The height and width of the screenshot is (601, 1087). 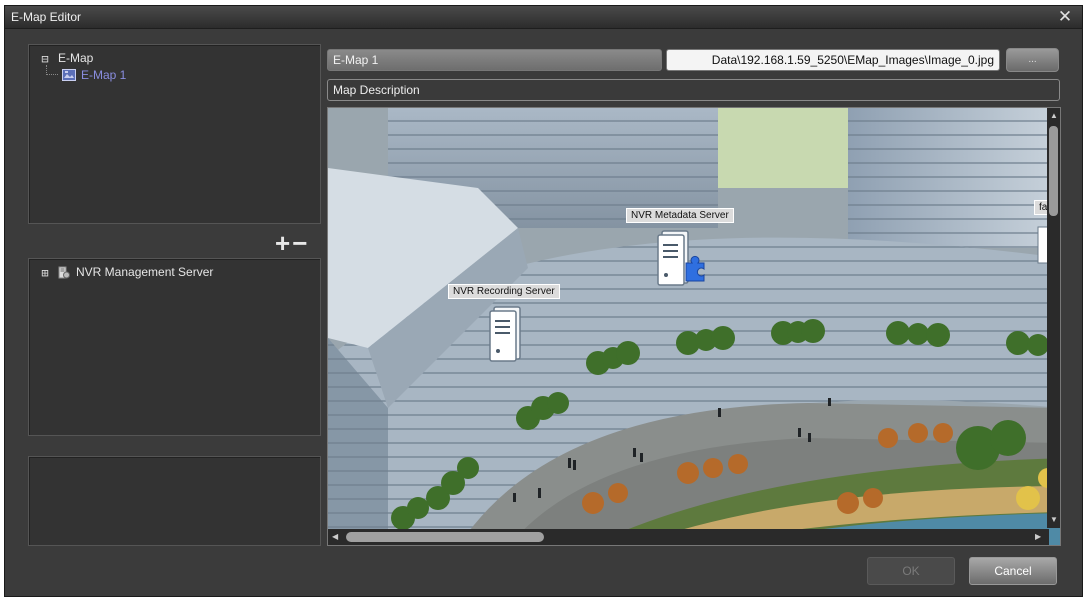 I want to click on marker-nvr-recording-server: NVR Recording Server, so click(x=504, y=325).